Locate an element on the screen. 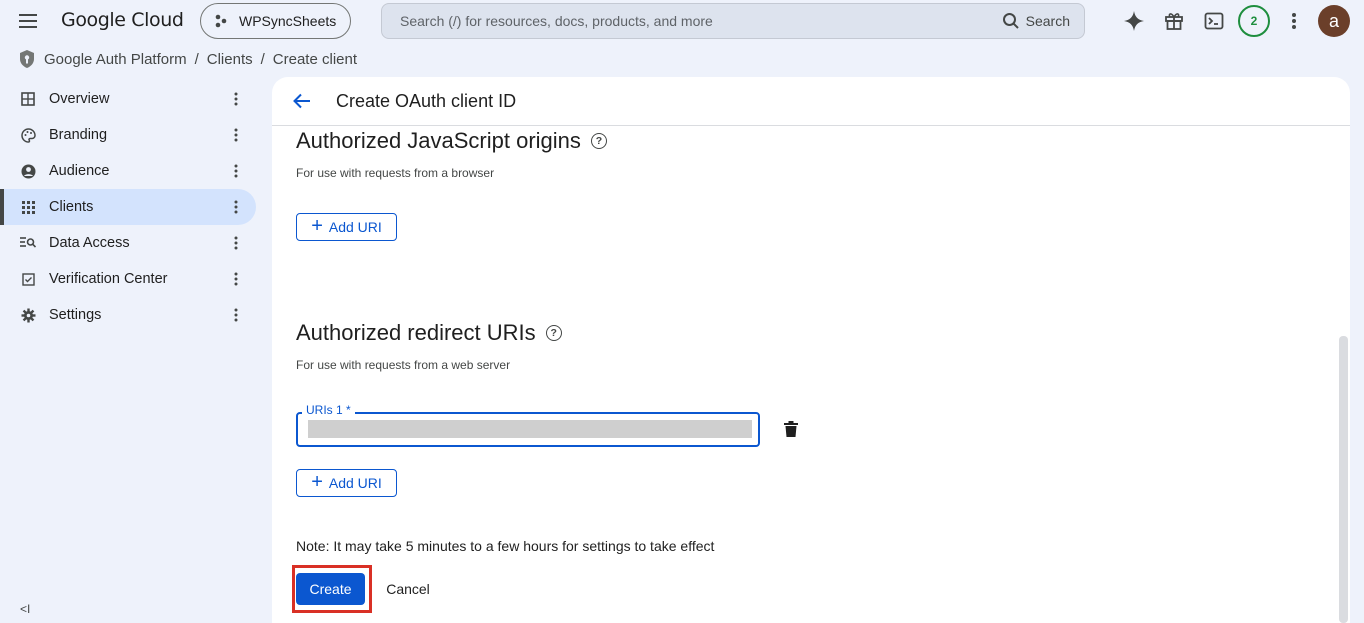  page-title: Create OAuth client ID is located at coordinates (426, 100).